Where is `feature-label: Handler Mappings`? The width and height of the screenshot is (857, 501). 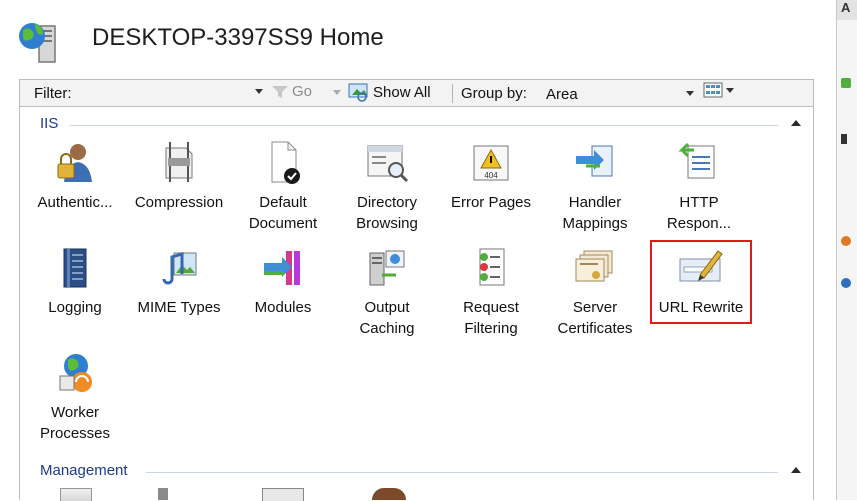
feature-label: Handler Mappings is located at coordinates (595, 213).